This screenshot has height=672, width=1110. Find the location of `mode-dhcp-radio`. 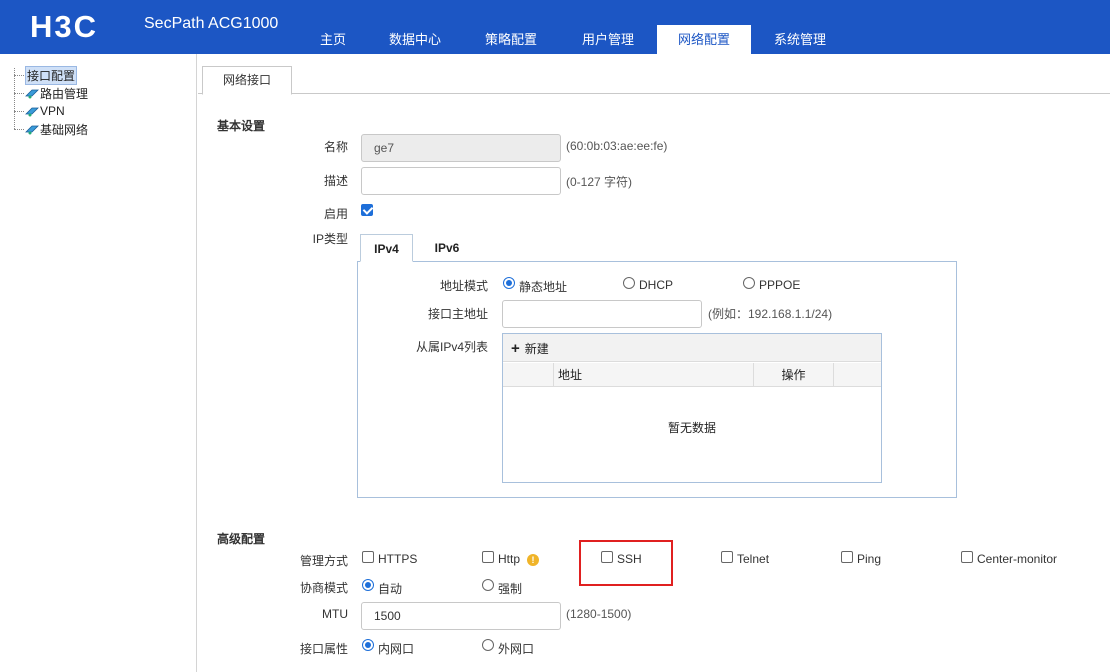

mode-dhcp-radio is located at coordinates (629, 283).